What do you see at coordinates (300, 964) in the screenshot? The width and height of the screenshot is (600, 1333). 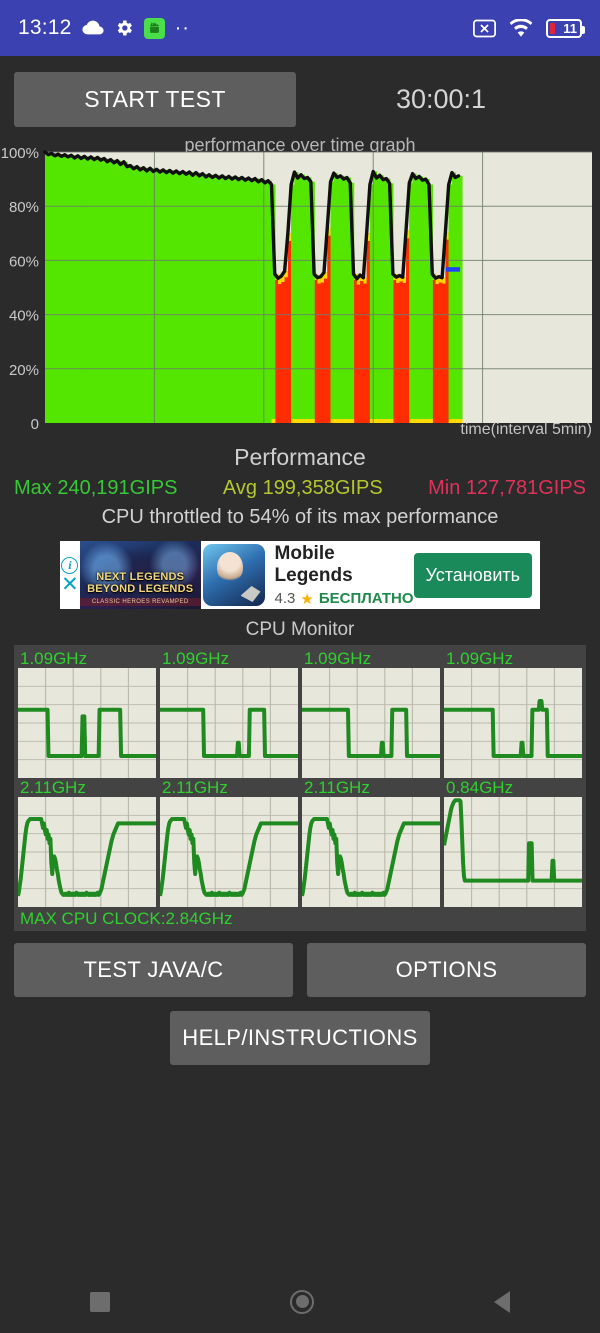 I see `secondary-button-row: TEST JAVA/C OPTIONS` at bounding box center [300, 964].